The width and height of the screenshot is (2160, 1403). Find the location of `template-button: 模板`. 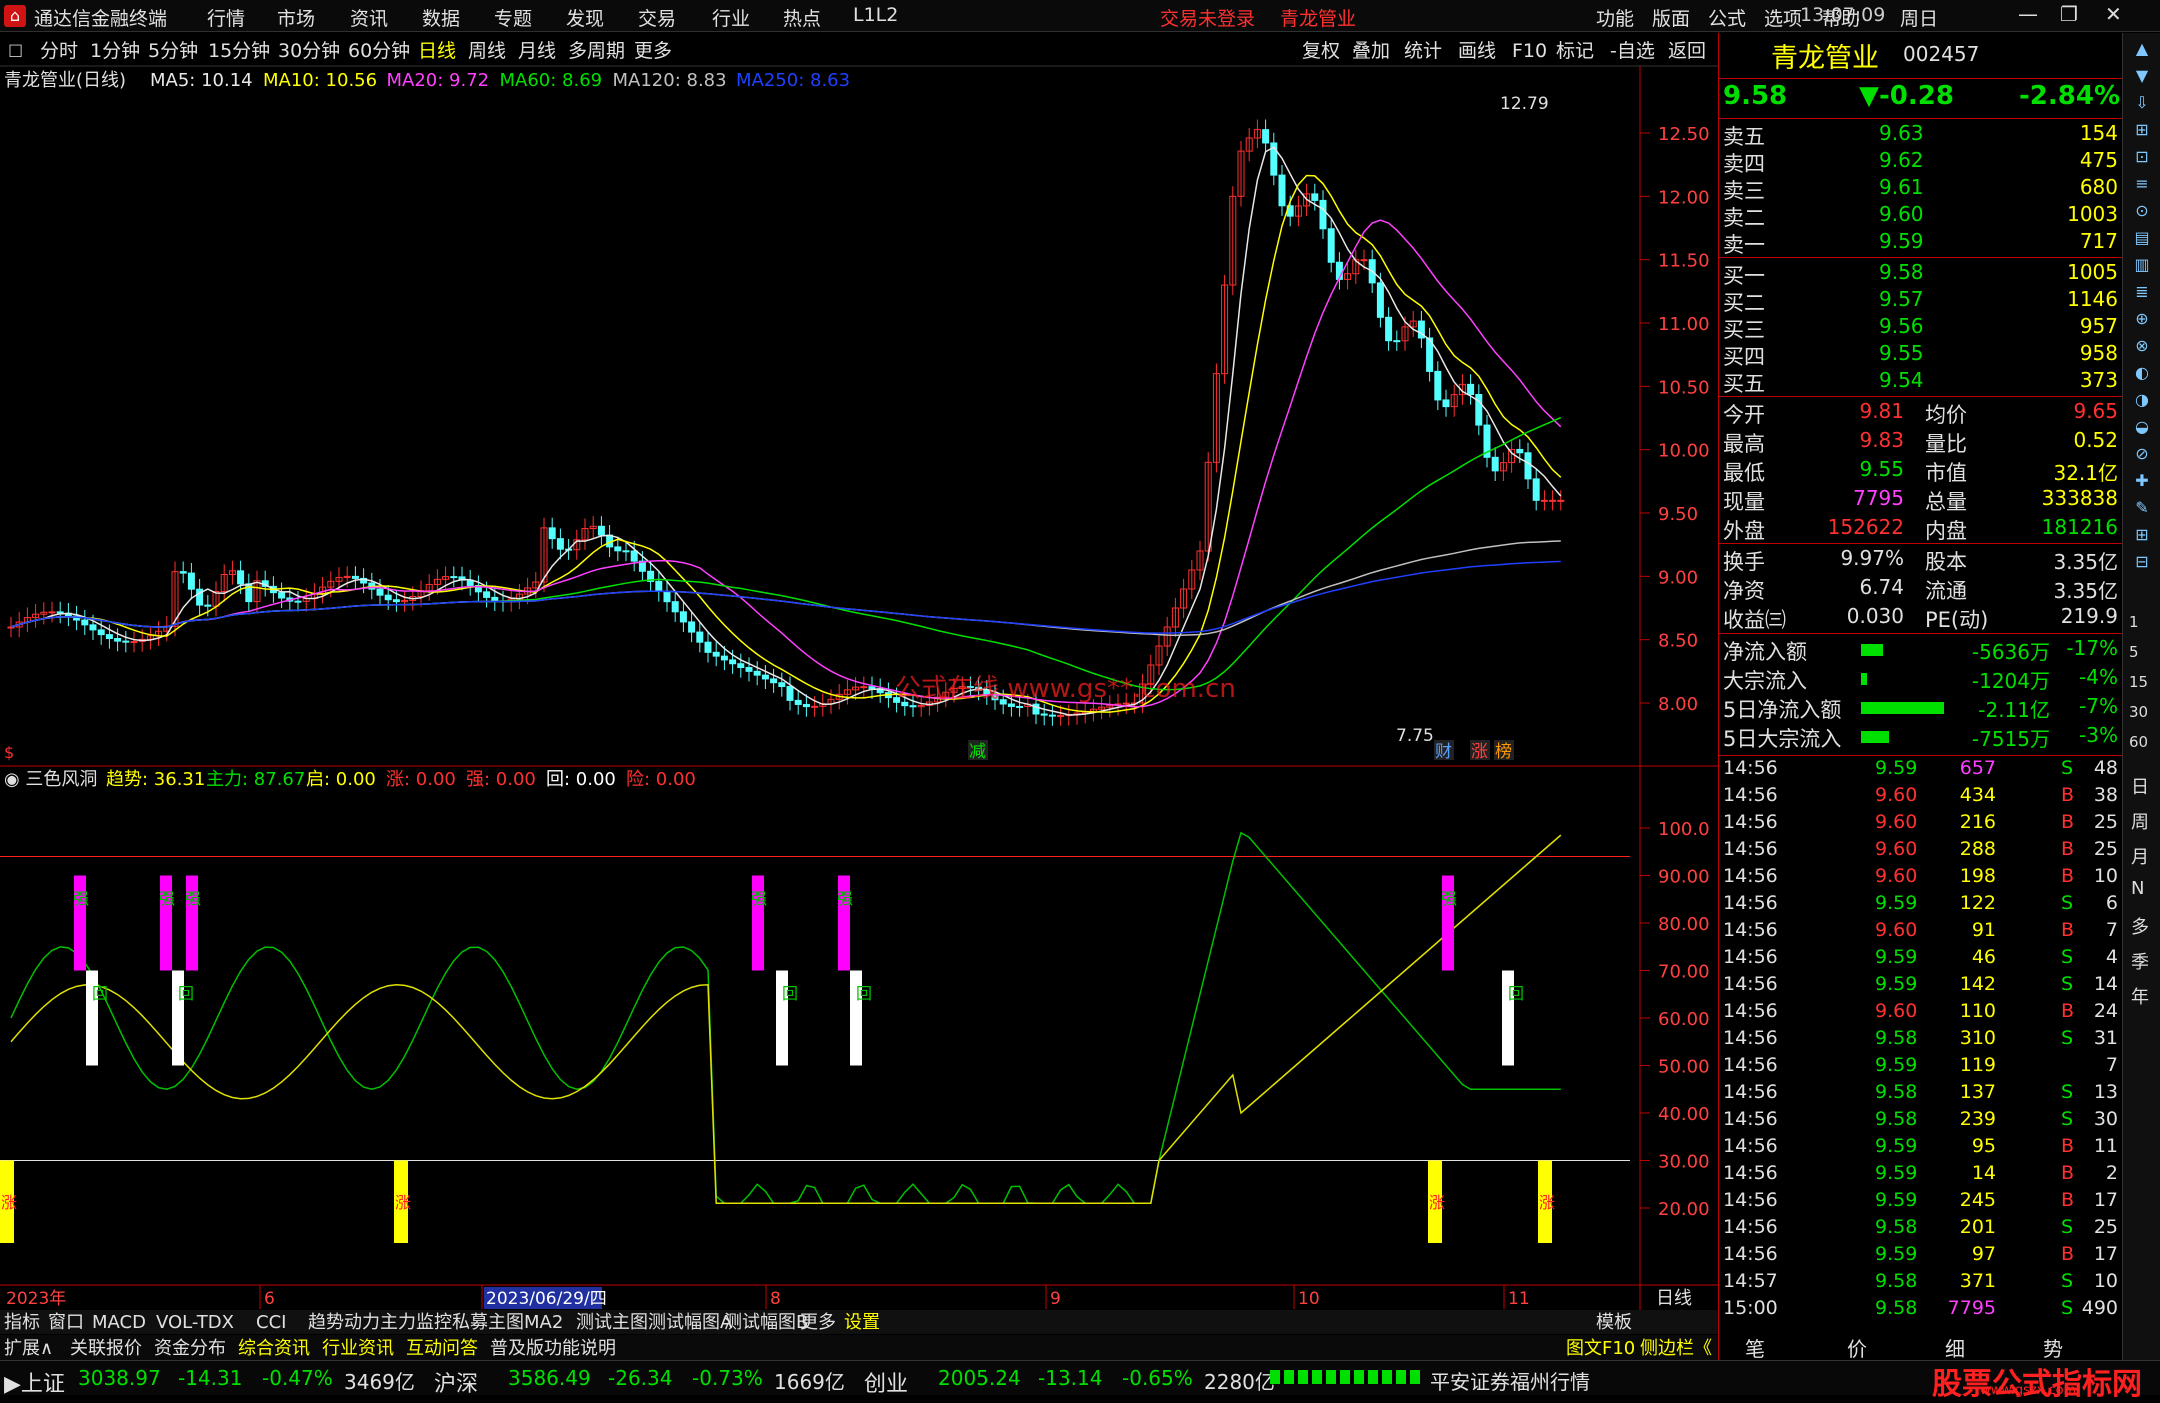

template-button: 模板 is located at coordinates (1614, 1322).